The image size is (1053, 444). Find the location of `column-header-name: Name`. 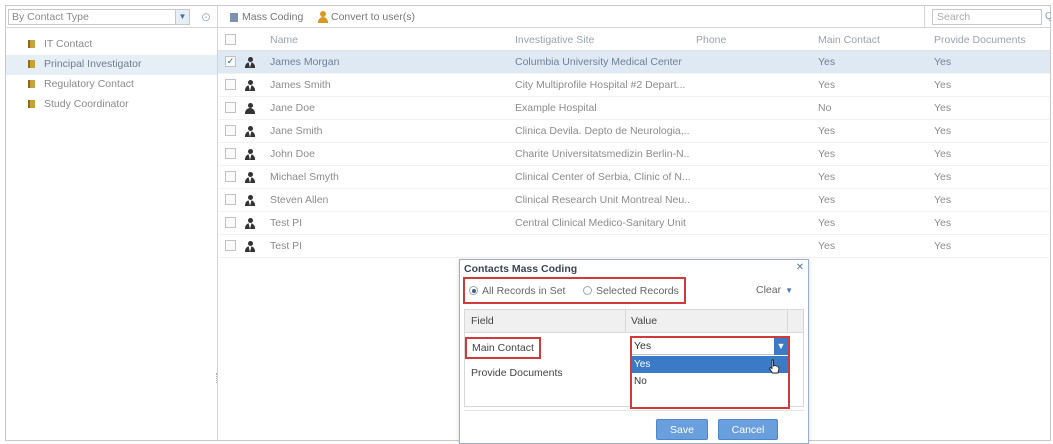

column-header-name: Name is located at coordinates (390, 40).